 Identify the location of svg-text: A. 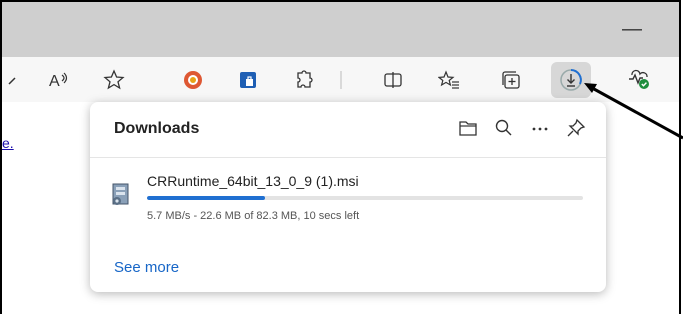
(54, 81).